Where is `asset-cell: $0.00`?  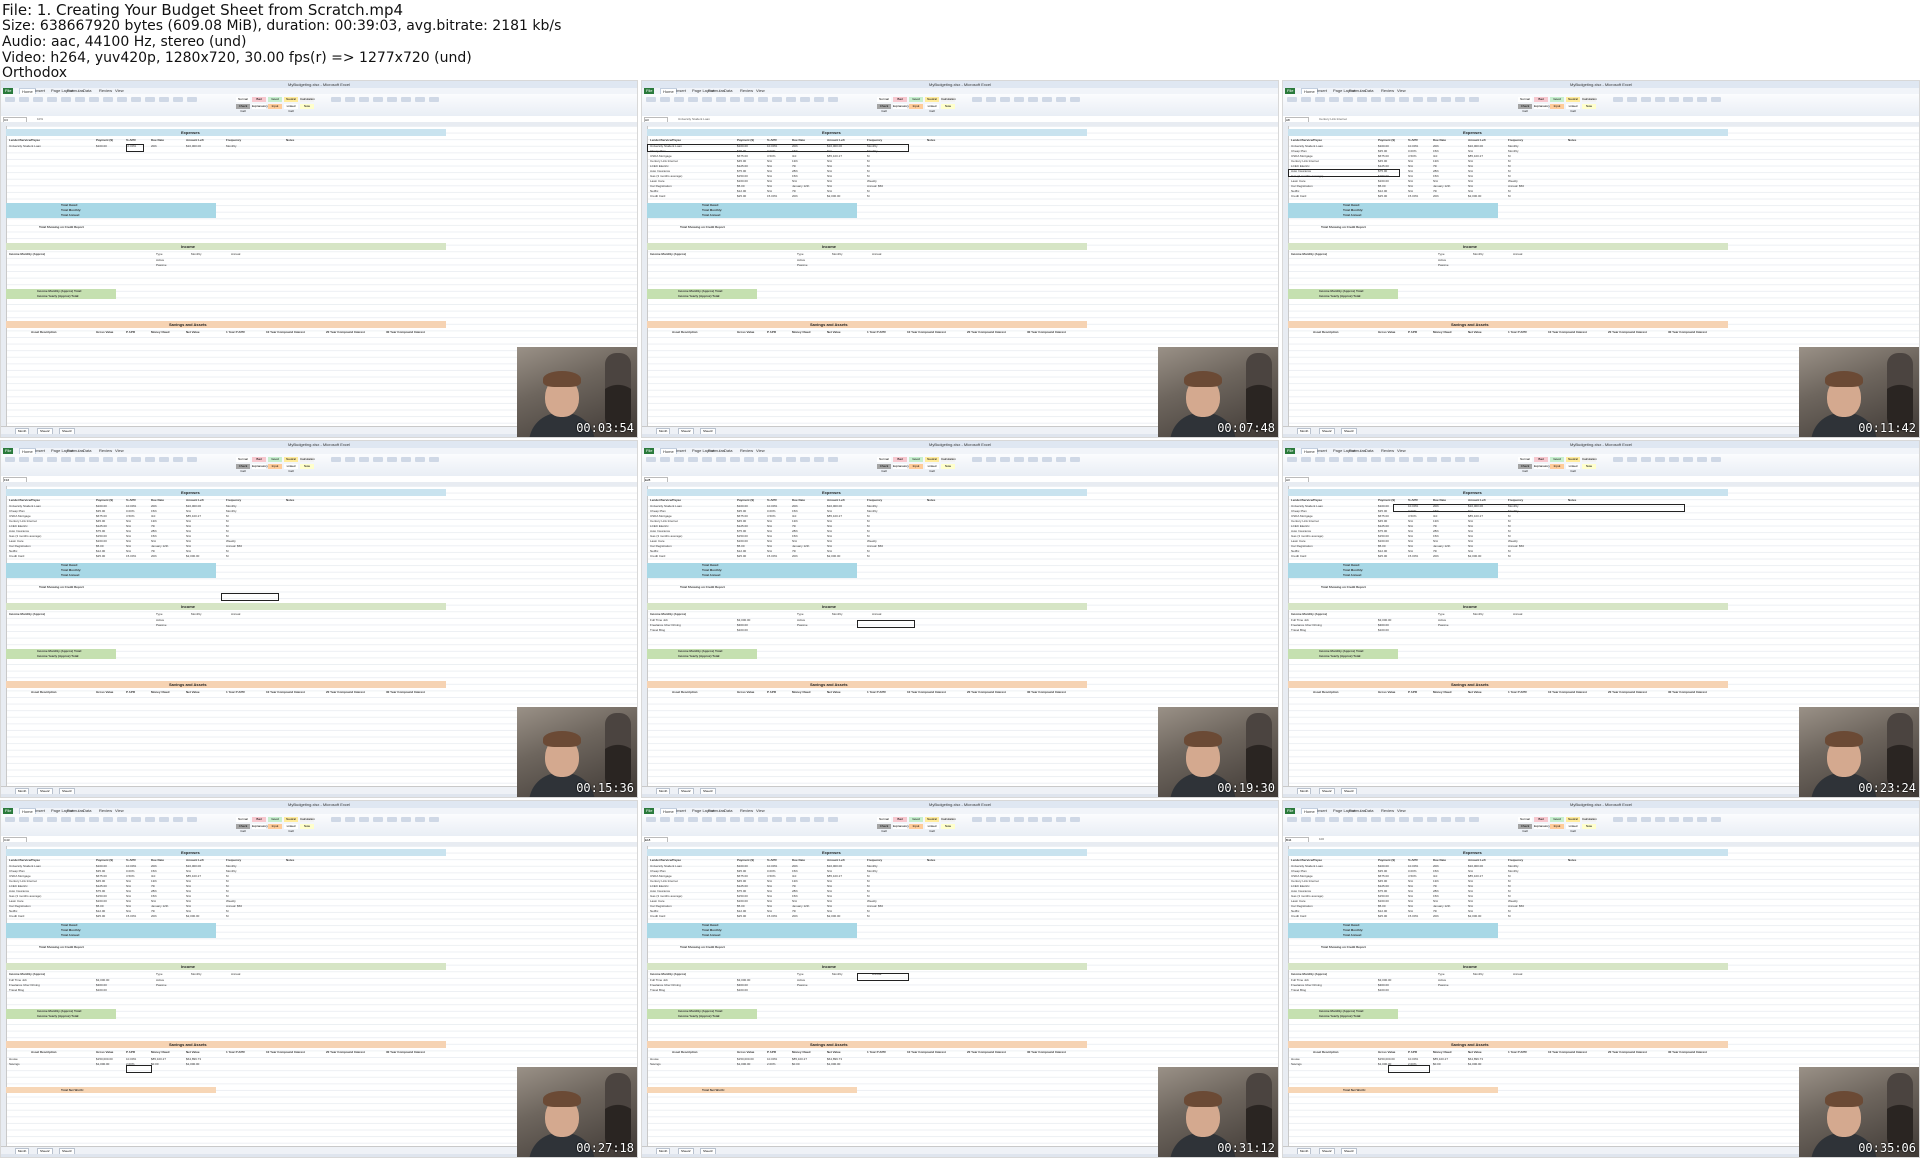
asset-cell: $0.00 is located at coordinates (1437, 1064).